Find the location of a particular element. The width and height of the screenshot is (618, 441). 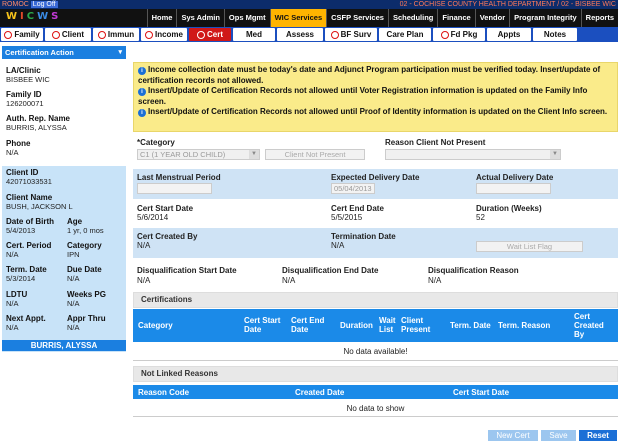

nav-sys-admin: Sys Admin is located at coordinates (199, 18).